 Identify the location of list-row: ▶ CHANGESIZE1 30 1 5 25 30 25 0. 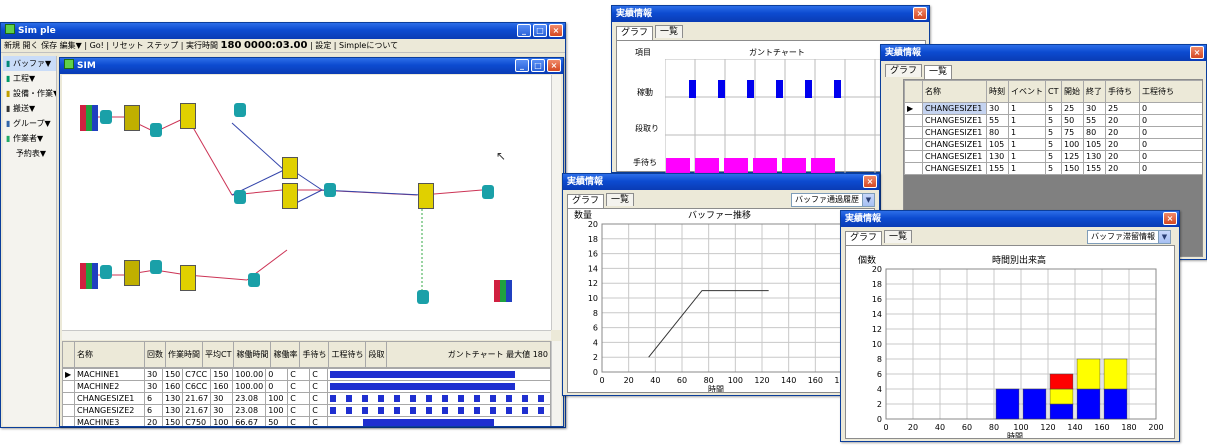
(1053, 108).